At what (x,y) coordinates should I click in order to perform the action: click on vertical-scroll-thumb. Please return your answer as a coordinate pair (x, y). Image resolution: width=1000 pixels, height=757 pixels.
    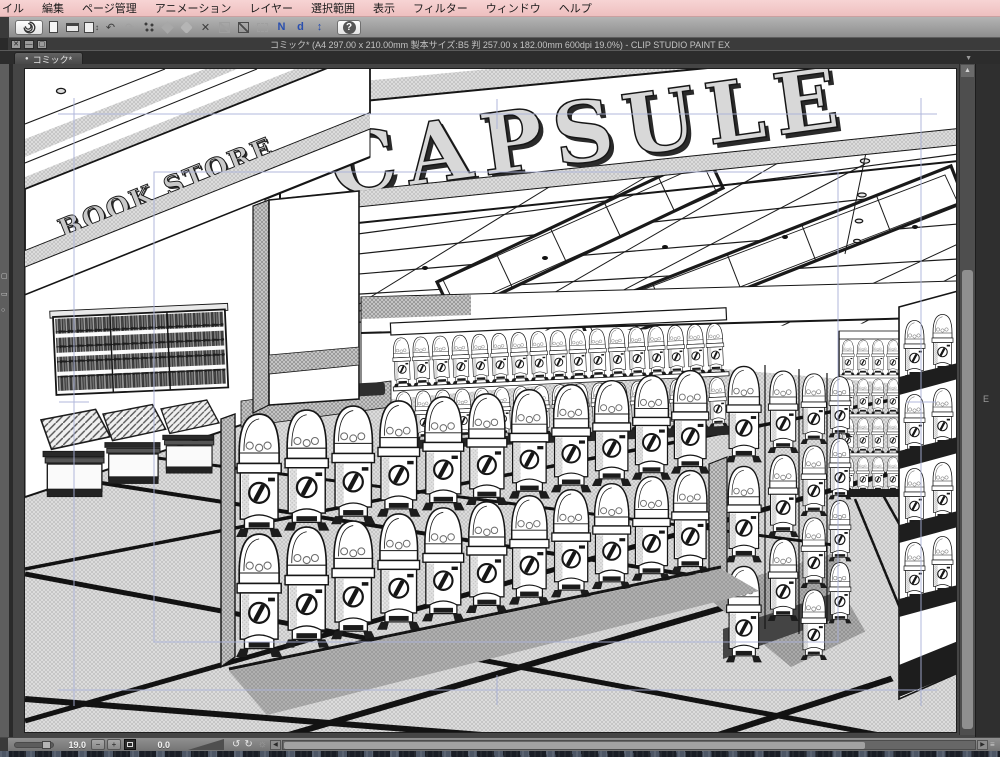
    Looking at the image, I should click on (967, 499).